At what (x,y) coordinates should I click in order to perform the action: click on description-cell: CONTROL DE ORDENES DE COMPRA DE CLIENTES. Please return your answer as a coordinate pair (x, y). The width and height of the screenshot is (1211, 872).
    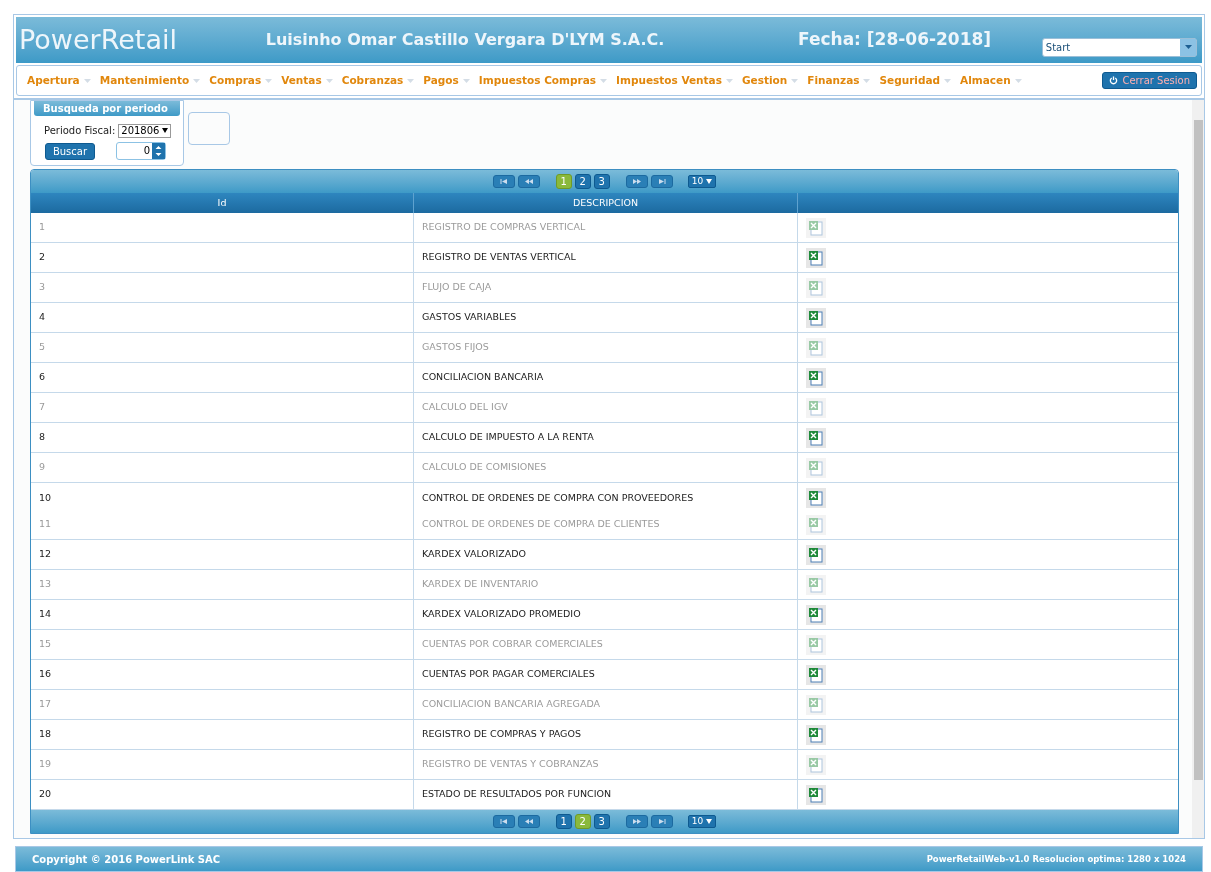
    Looking at the image, I should click on (541, 524).